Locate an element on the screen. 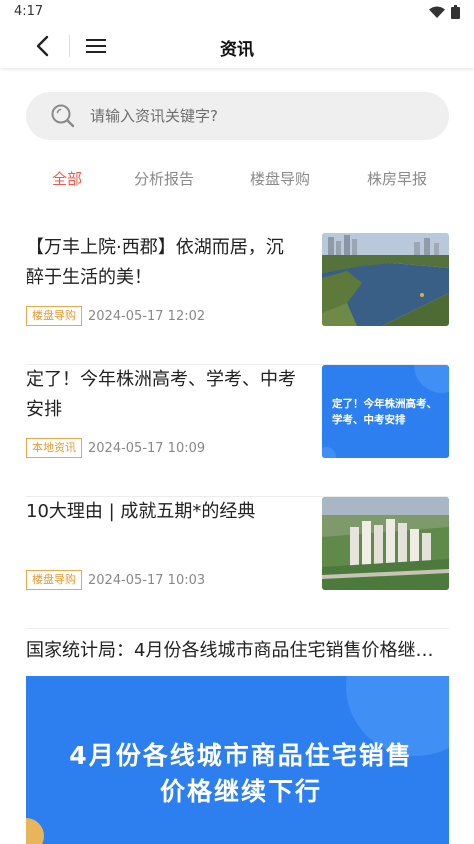 This screenshot has height=844, width=474. tab-property-guide: 楼盘导购 is located at coordinates (280, 178).